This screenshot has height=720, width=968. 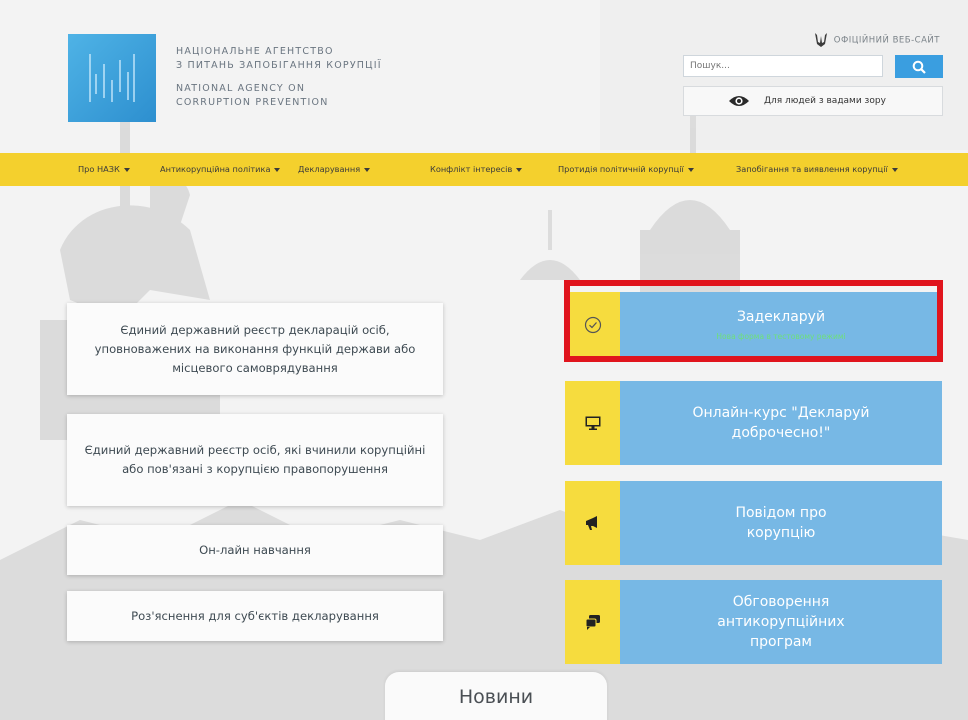 I want to click on trident-icon, so click(x=820, y=40).